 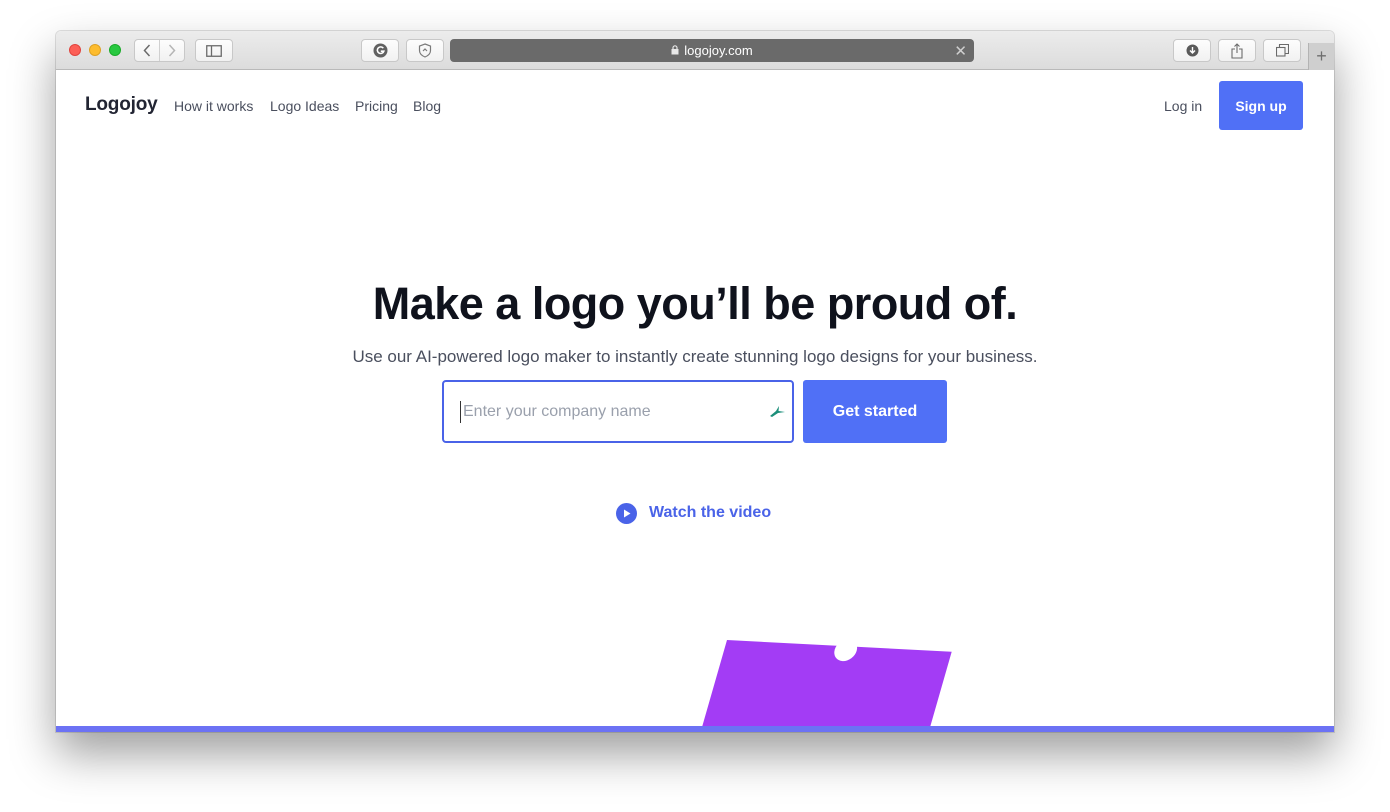 What do you see at coordinates (777, 412) in the screenshot?
I see `hummingbird-icon` at bounding box center [777, 412].